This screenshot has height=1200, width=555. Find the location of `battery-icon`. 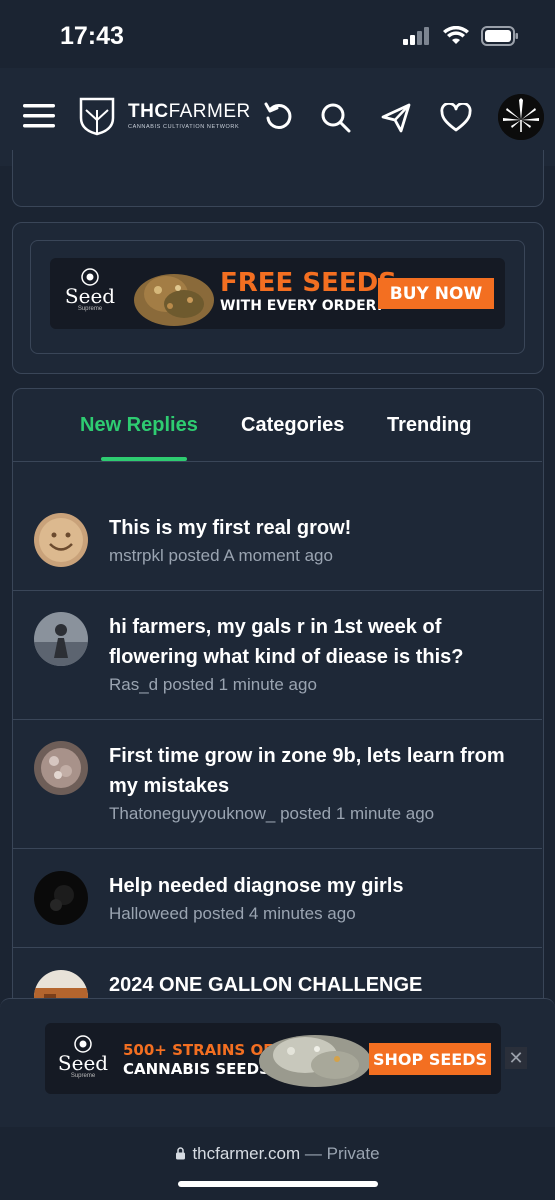

battery-icon is located at coordinates (499, 36).